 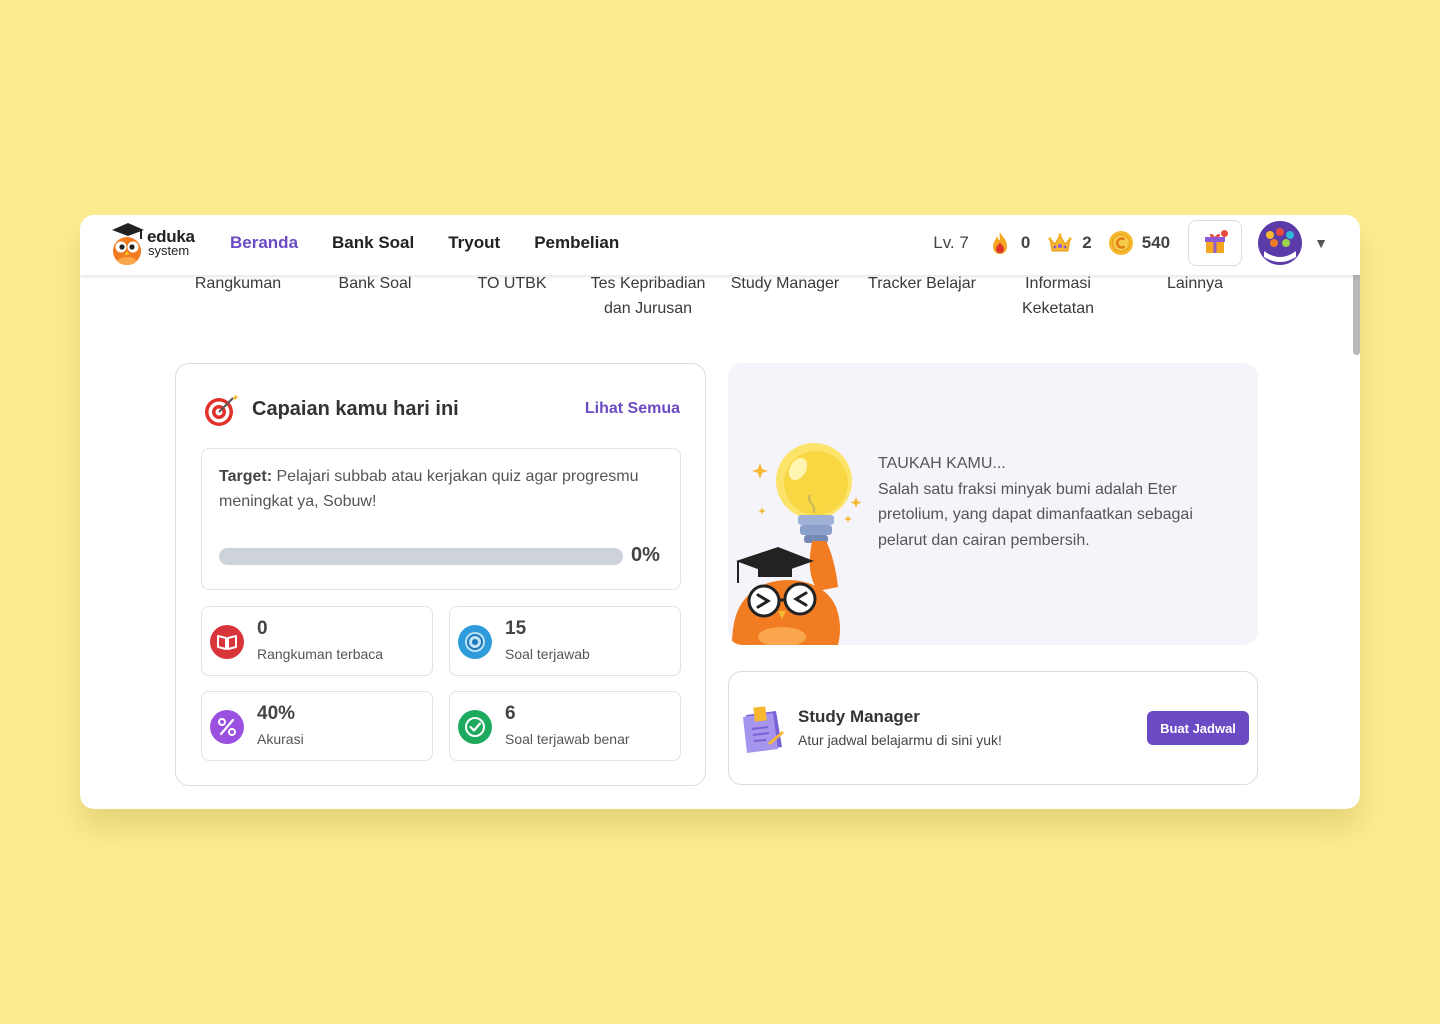 What do you see at coordinates (227, 727) in the screenshot?
I see `percent-icon` at bounding box center [227, 727].